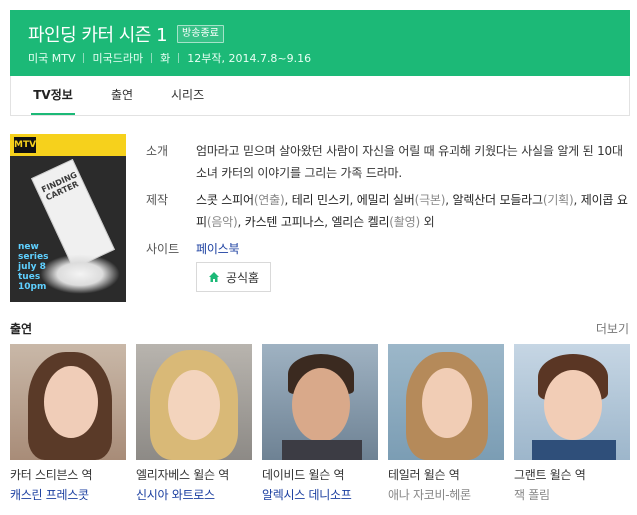 This screenshot has width=637, height=515. Describe the element at coordinates (242, 277) in the screenshot. I see `official-homepage-label: 공식홈` at that location.